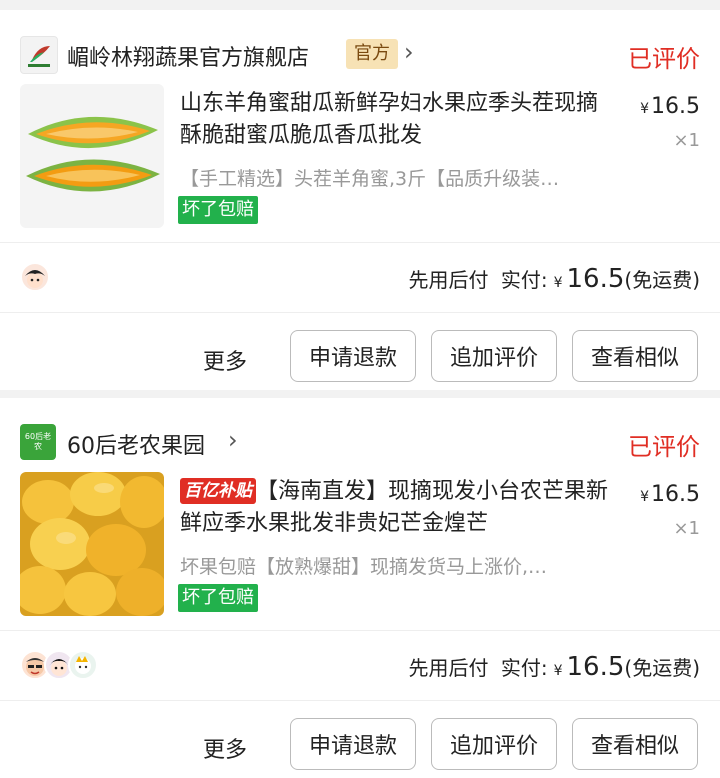  I want to click on shop-name: 嵋岭林翔蔬果官方旗舰店, so click(188, 56).